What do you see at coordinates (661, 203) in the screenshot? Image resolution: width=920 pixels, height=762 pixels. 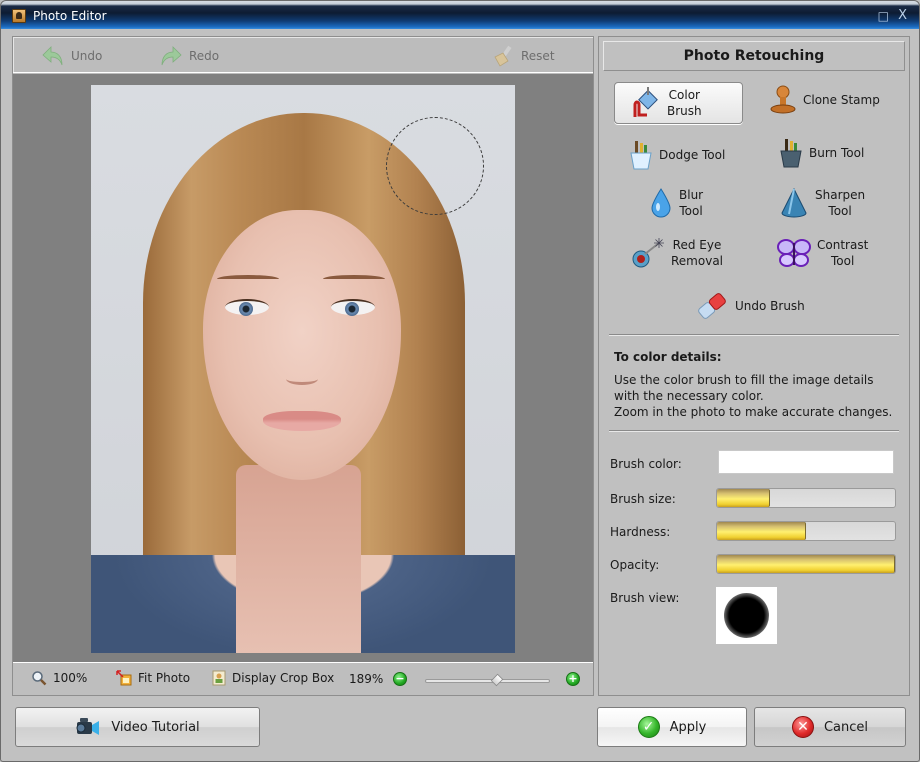 I see `water-drop-icon` at bounding box center [661, 203].